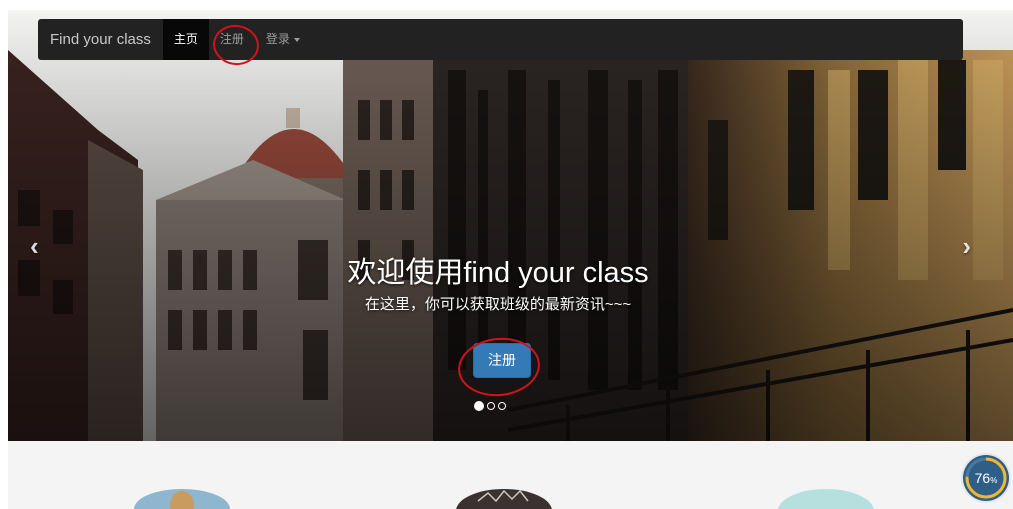 This screenshot has width=1013, height=509. Describe the element at coordinates (232, 39) in the screenshot. I see `nav-item-register: 注册` at that location.